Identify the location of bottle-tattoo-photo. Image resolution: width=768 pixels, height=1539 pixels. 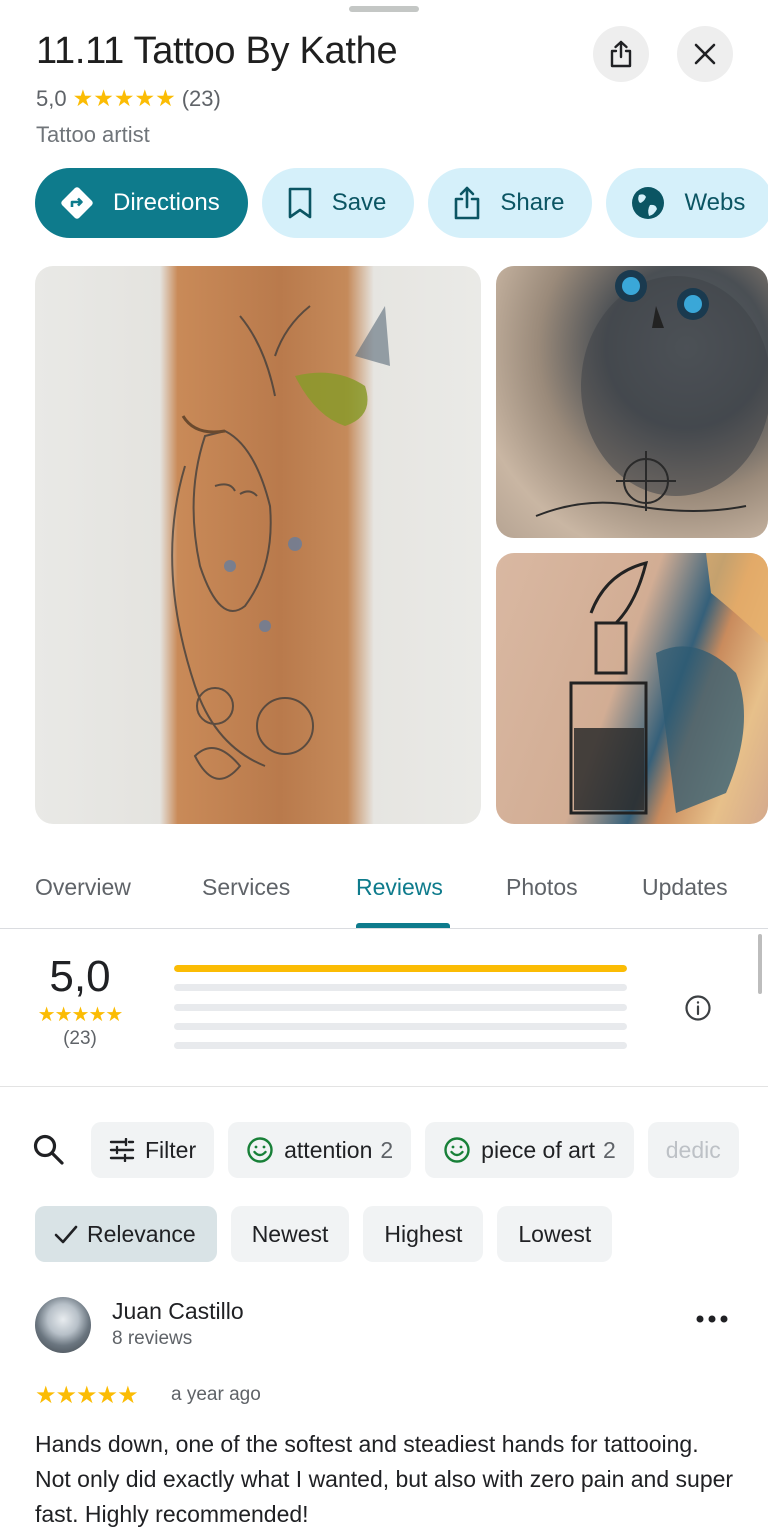
(632, 688).